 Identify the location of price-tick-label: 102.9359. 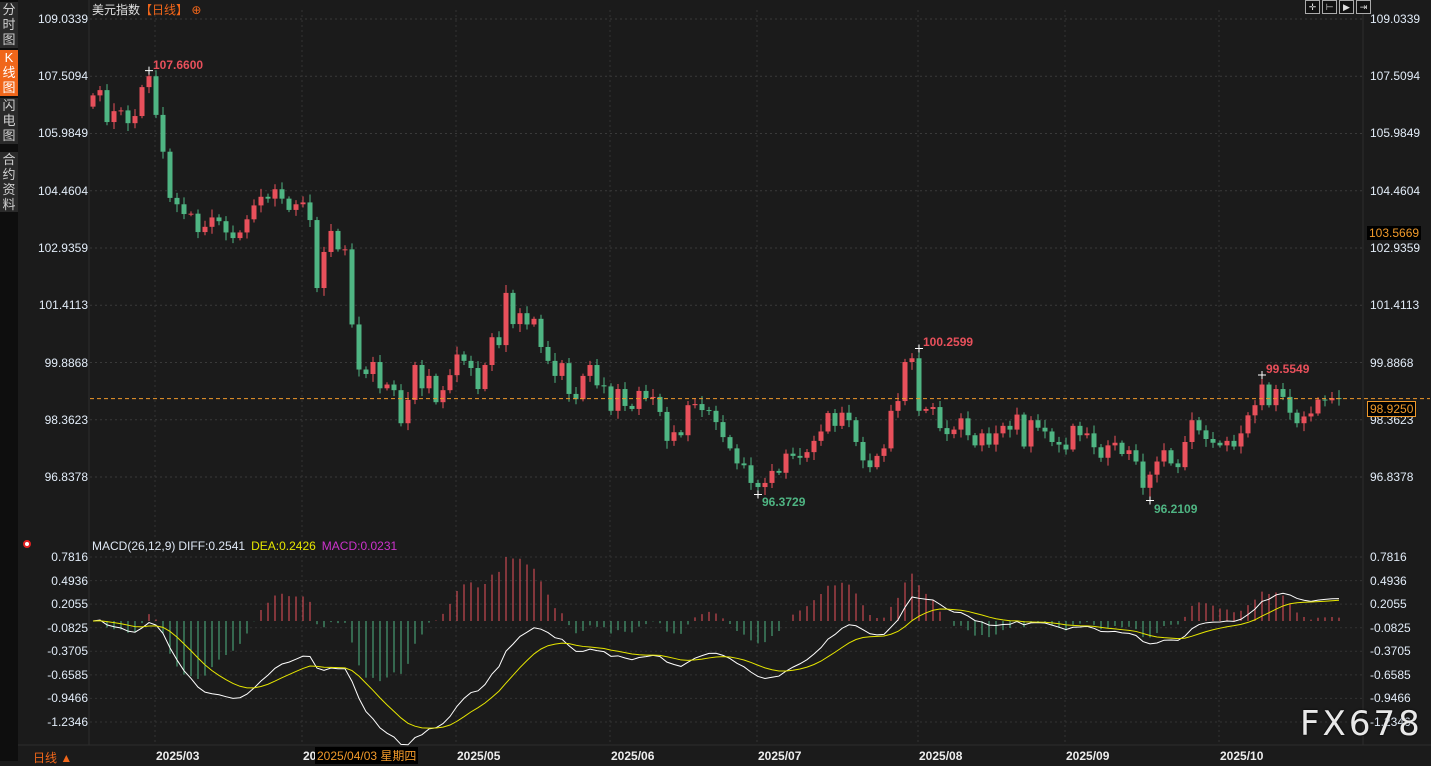
(62, 247).